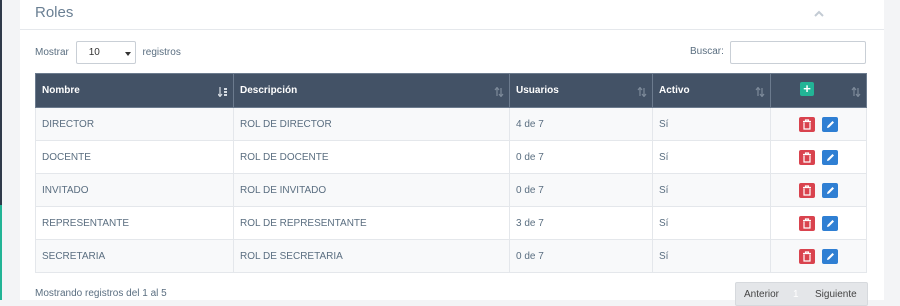 The width and height of the screenshot is (900, 306). Describe the element at coordinates (711, 90) in the screenshot. I see `column-header-activo: Activo` at that location.